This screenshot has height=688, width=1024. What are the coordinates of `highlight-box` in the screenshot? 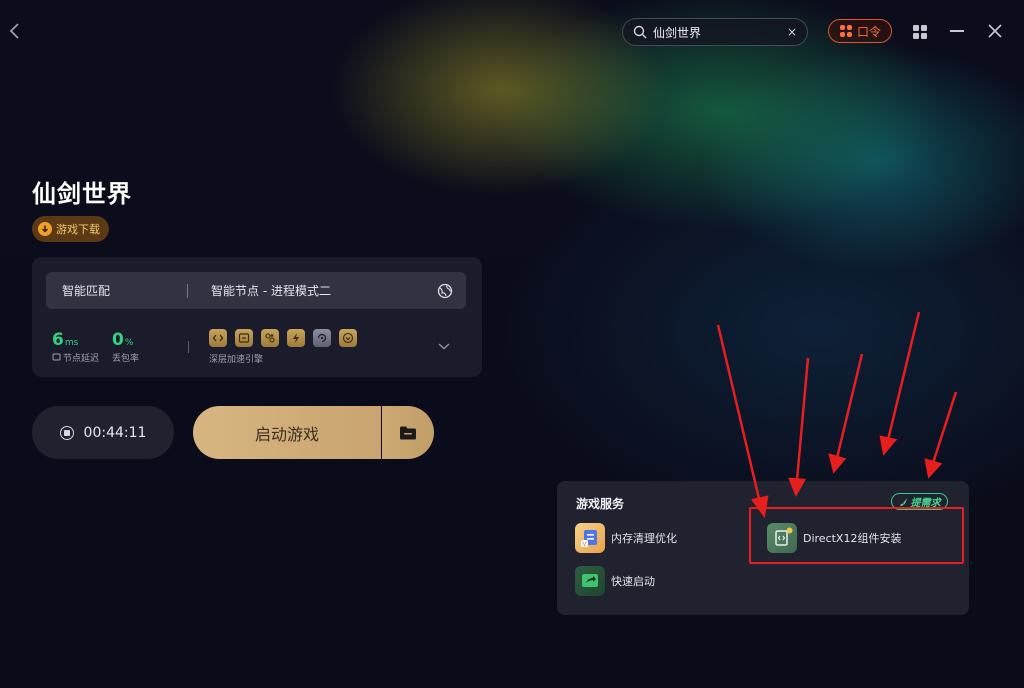 It's located at (856, 535).